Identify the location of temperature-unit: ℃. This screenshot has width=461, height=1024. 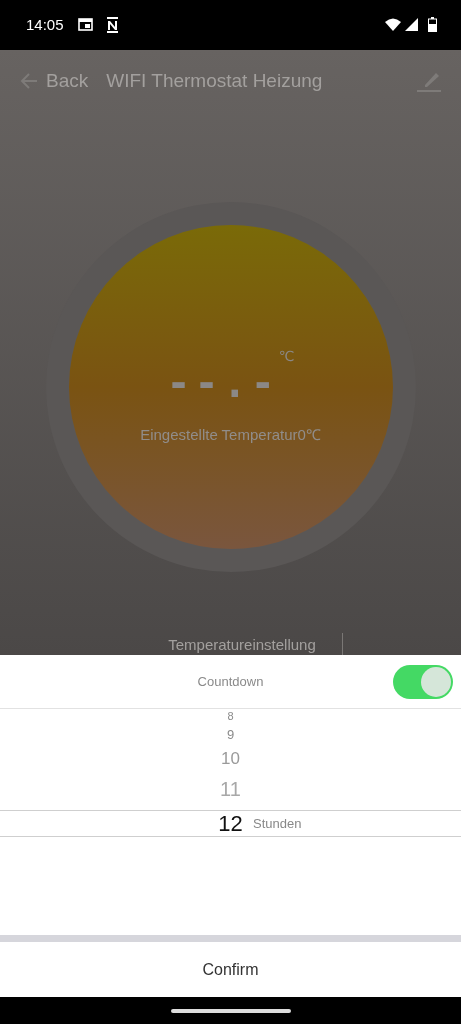
(286, 355).